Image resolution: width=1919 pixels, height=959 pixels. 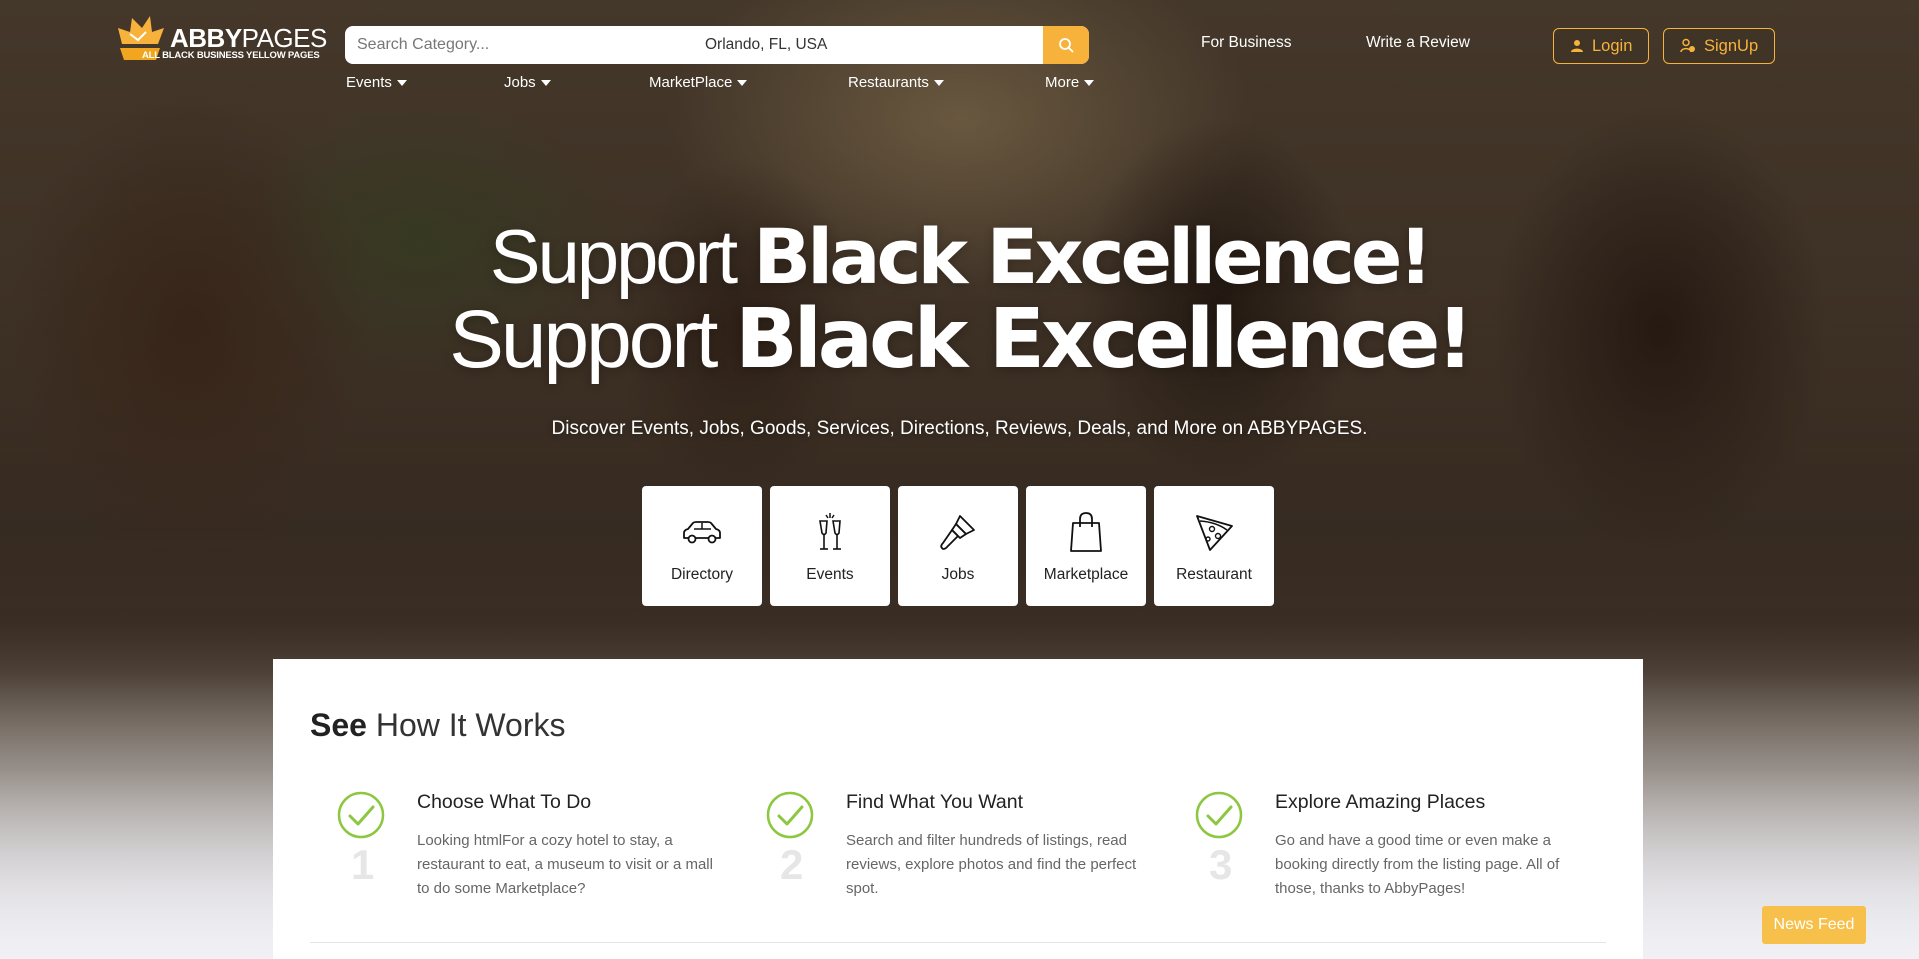 I want to click on pizza-slice-icon, so click(x=1214, y=533).